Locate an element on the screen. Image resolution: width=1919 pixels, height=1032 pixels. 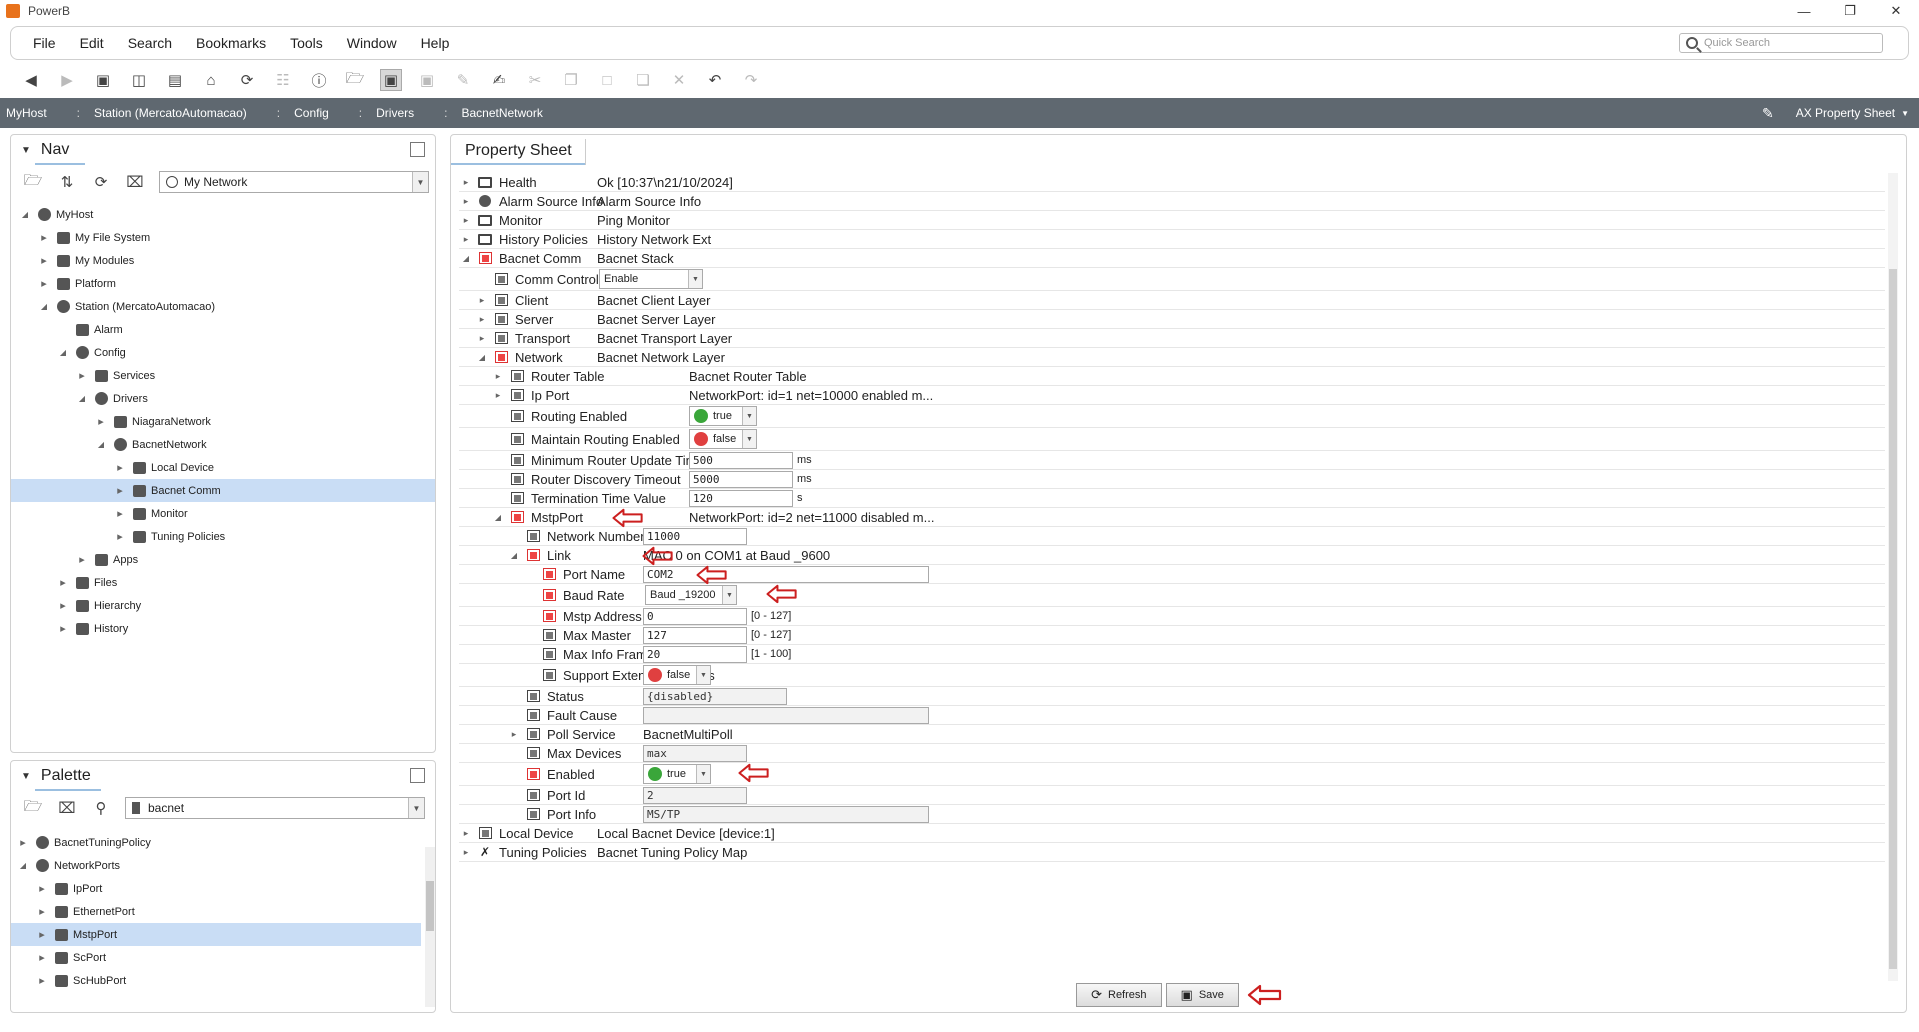
open-folder-icon: 🗁 is located at coordinates (33, 808).